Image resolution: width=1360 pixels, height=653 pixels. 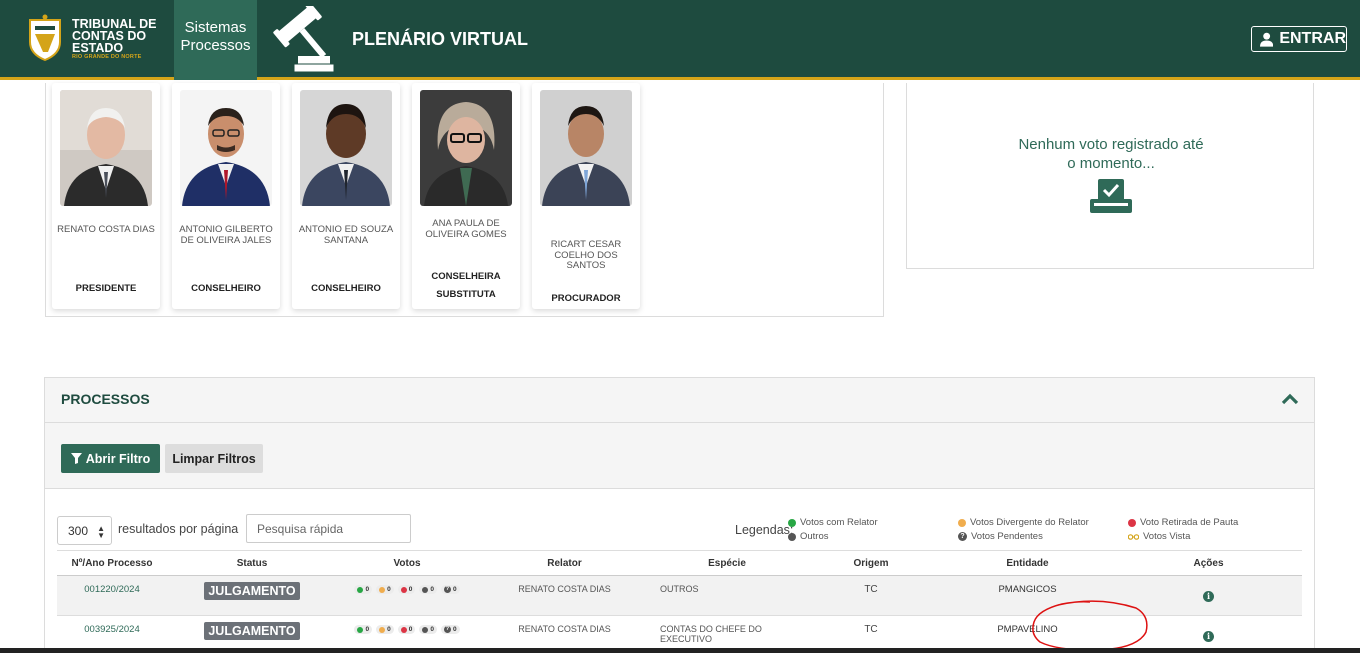 What do you see at coordinates (450, 589) in the screenshot?
I see `vote-count-pendentes: ? 0` at bounding box center [450, 589].